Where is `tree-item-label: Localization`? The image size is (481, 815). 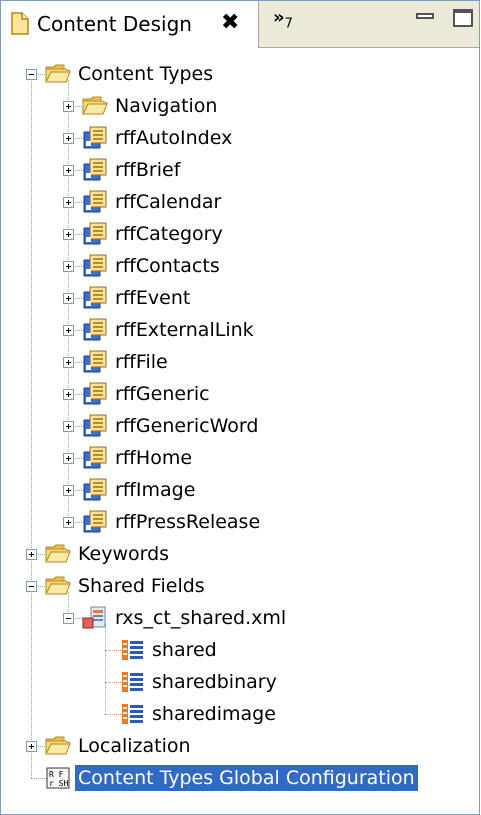 tree-item-label: Localization is located at coordinates (134, 746).